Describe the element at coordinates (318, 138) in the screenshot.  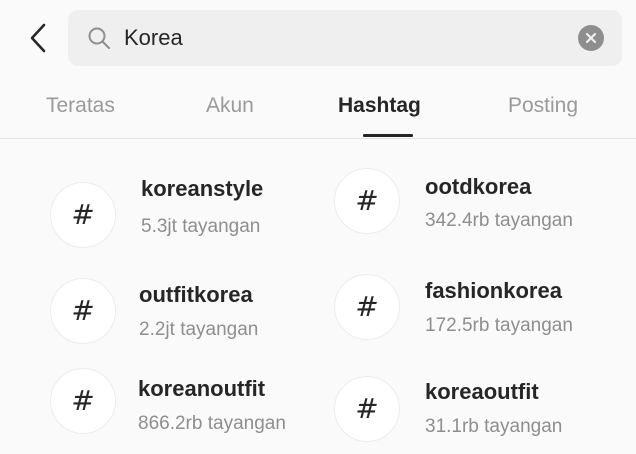
I see `tabs-divider` at that location.